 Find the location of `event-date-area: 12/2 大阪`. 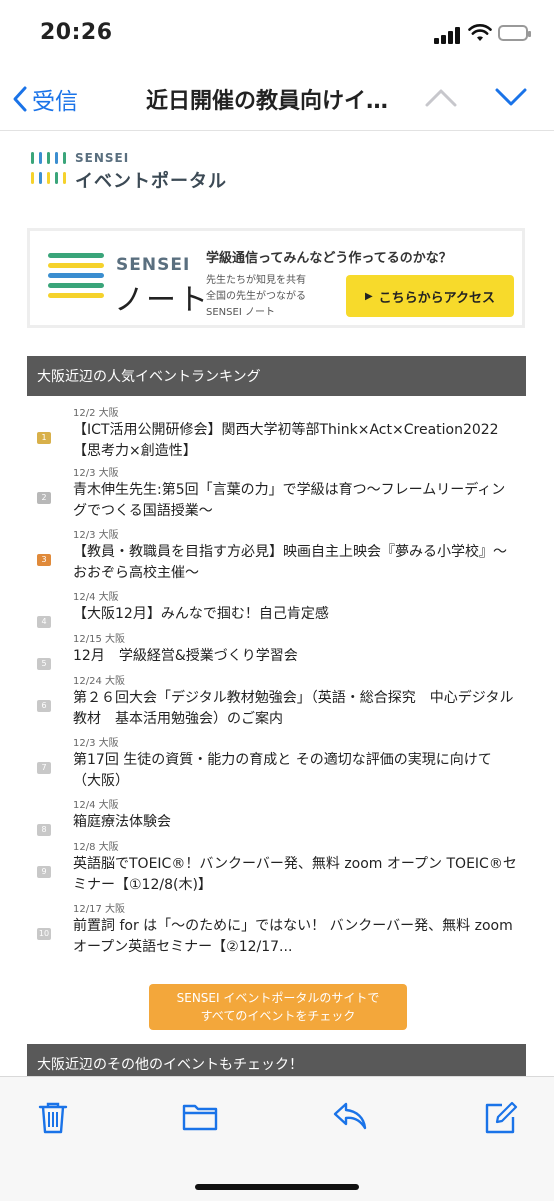

event-date-area: 12/2 大阪 is located at coordinates (96, 411).